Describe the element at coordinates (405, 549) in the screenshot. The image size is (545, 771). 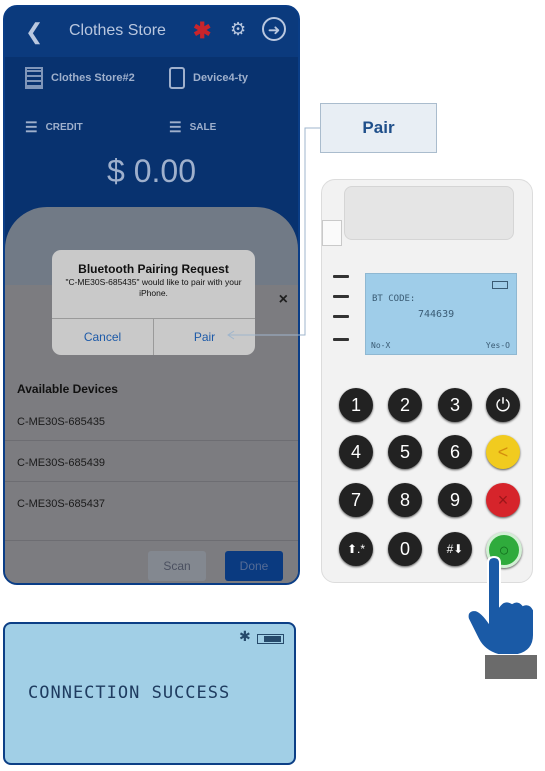
I see `key-0: 0` at that location.